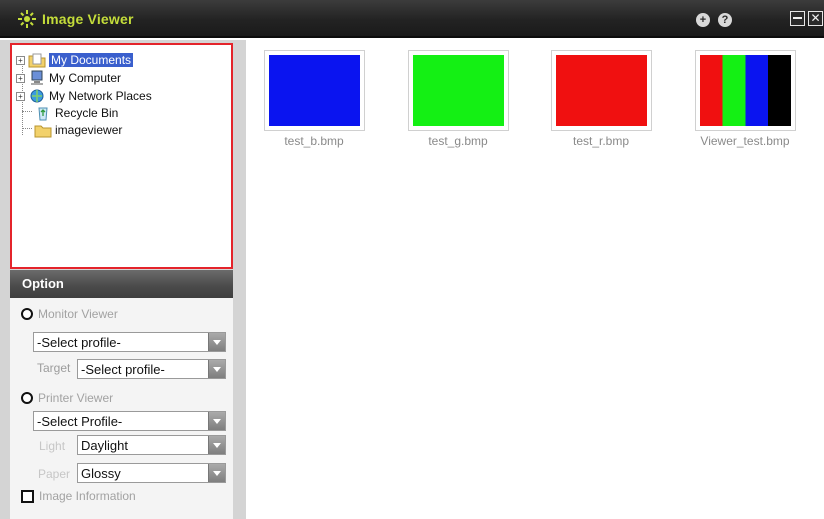  Describe the element at coordinates (87, 496) in the screenshot. I see `image-information-label: Image Information` at that location.